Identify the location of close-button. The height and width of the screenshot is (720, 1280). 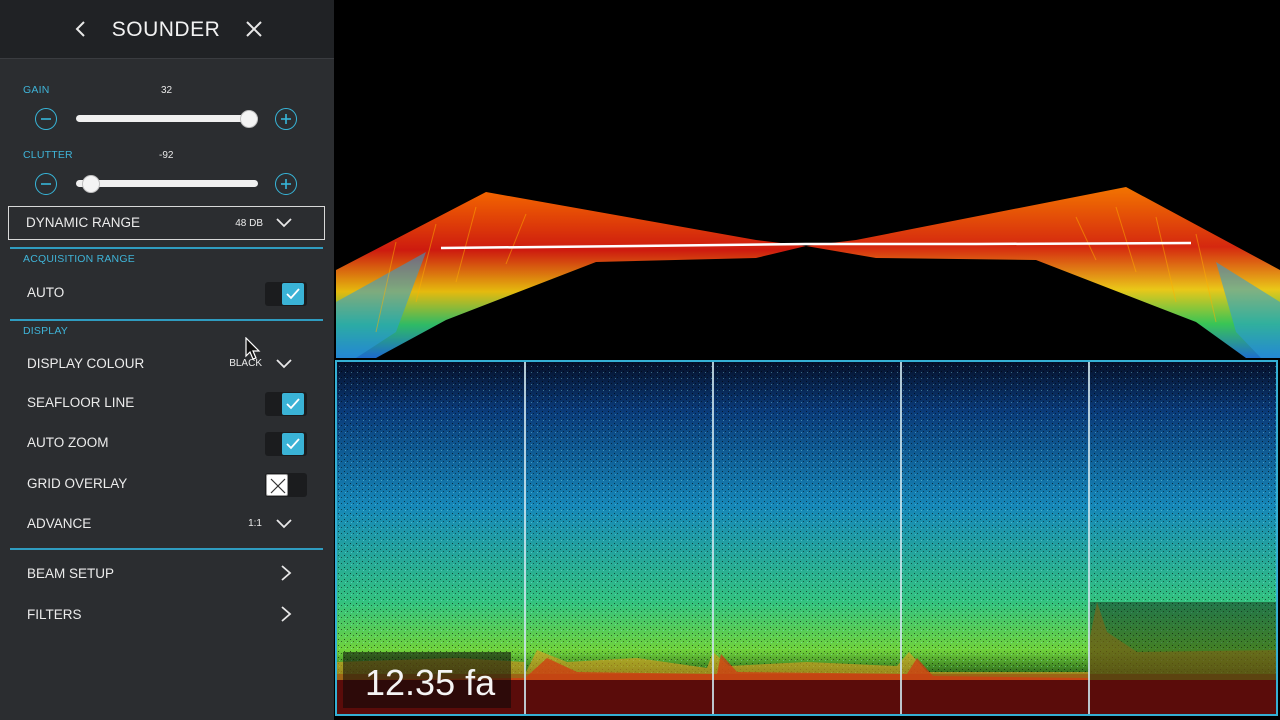
(254, 29).